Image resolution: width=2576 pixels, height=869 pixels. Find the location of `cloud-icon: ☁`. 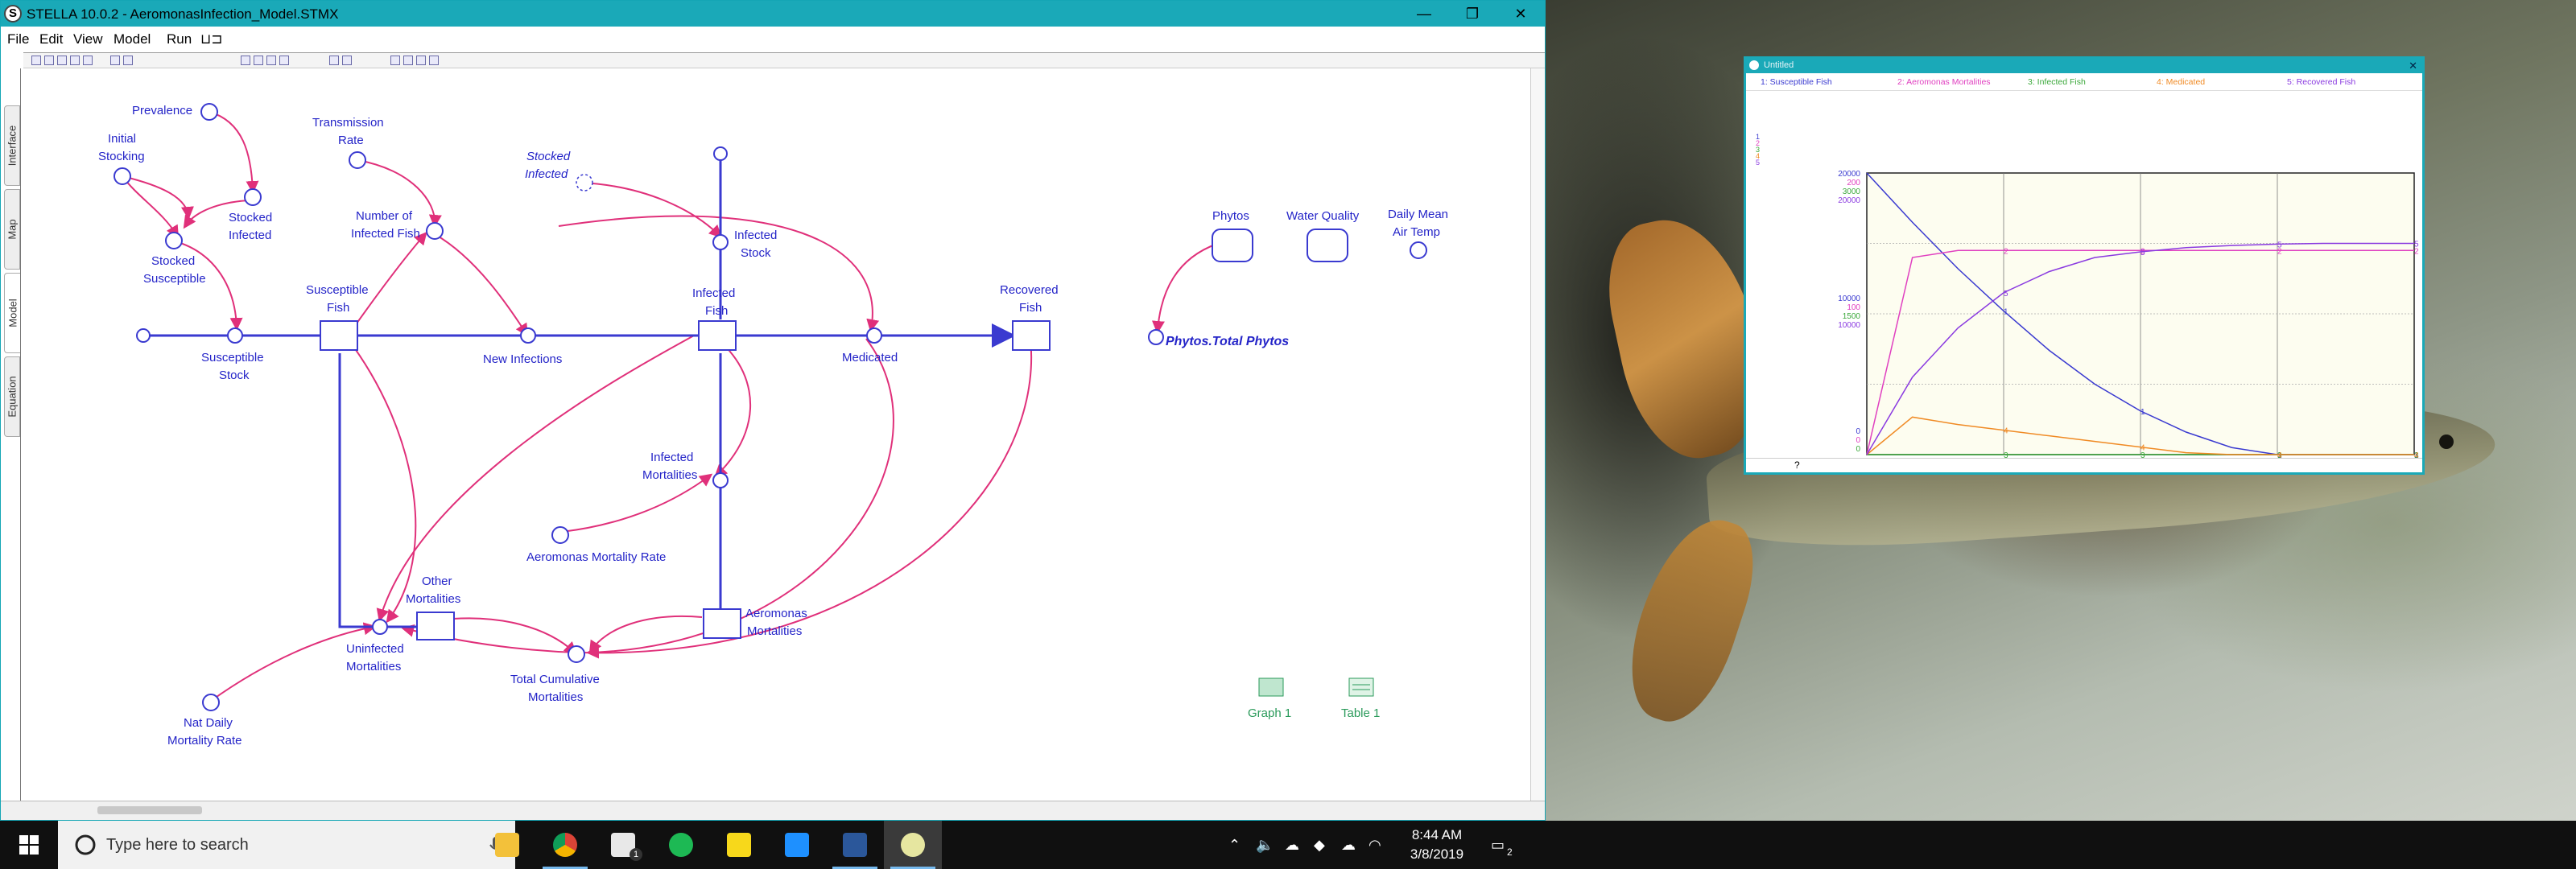

cloud-icon: ☁ is located at coordinates (1292, 845).